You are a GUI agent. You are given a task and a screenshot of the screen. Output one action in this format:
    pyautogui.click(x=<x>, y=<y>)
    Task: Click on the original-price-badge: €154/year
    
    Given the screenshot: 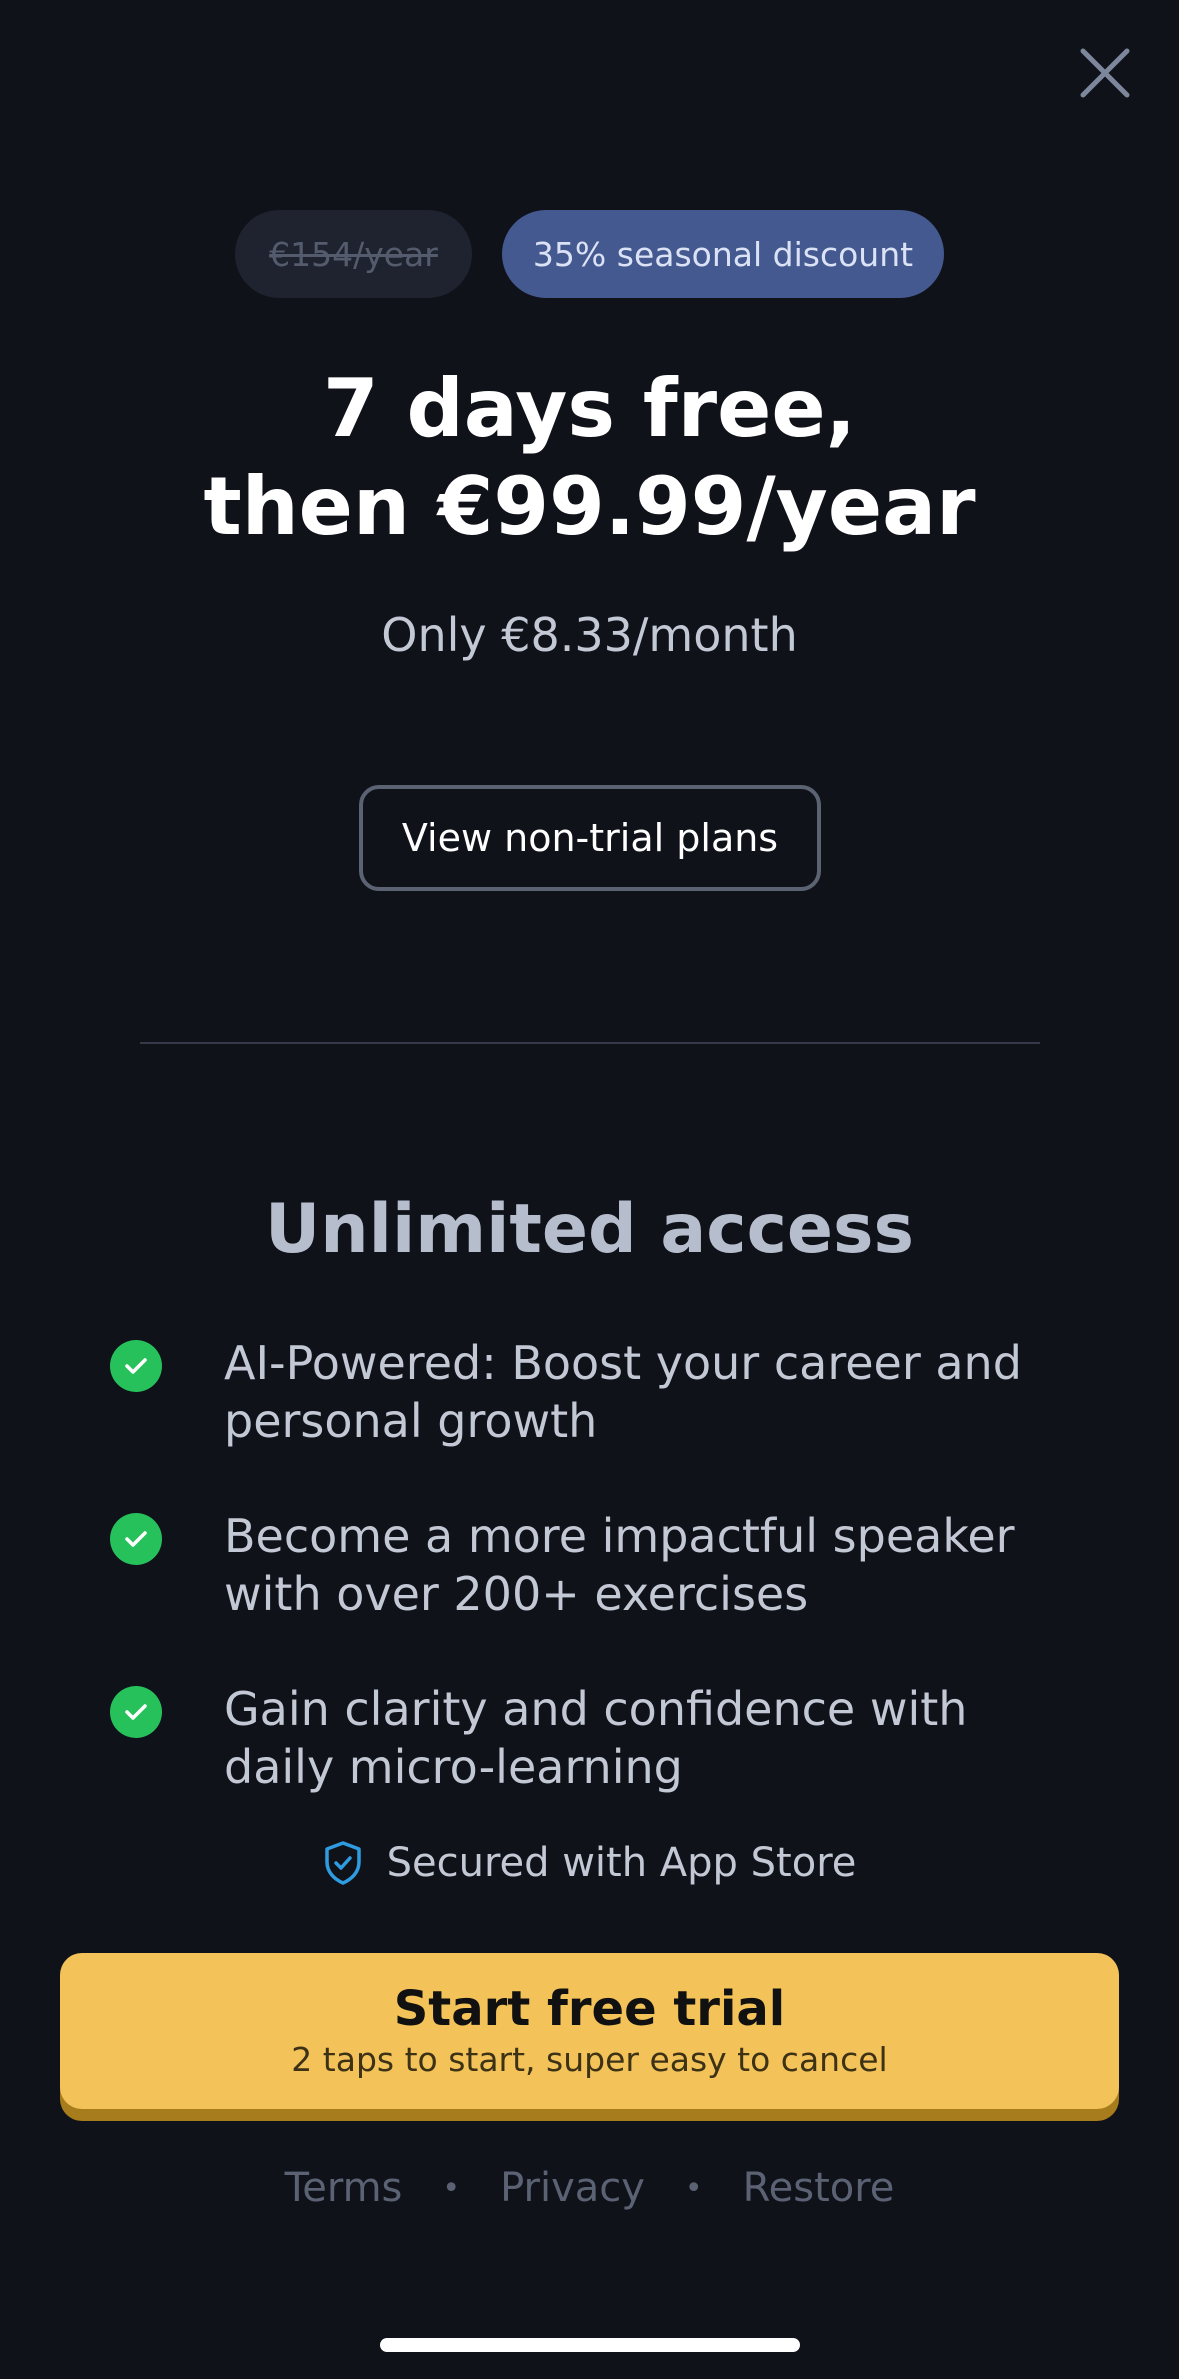 What is the action you would take?
    pyautogui.click(x=353, y=254)
    